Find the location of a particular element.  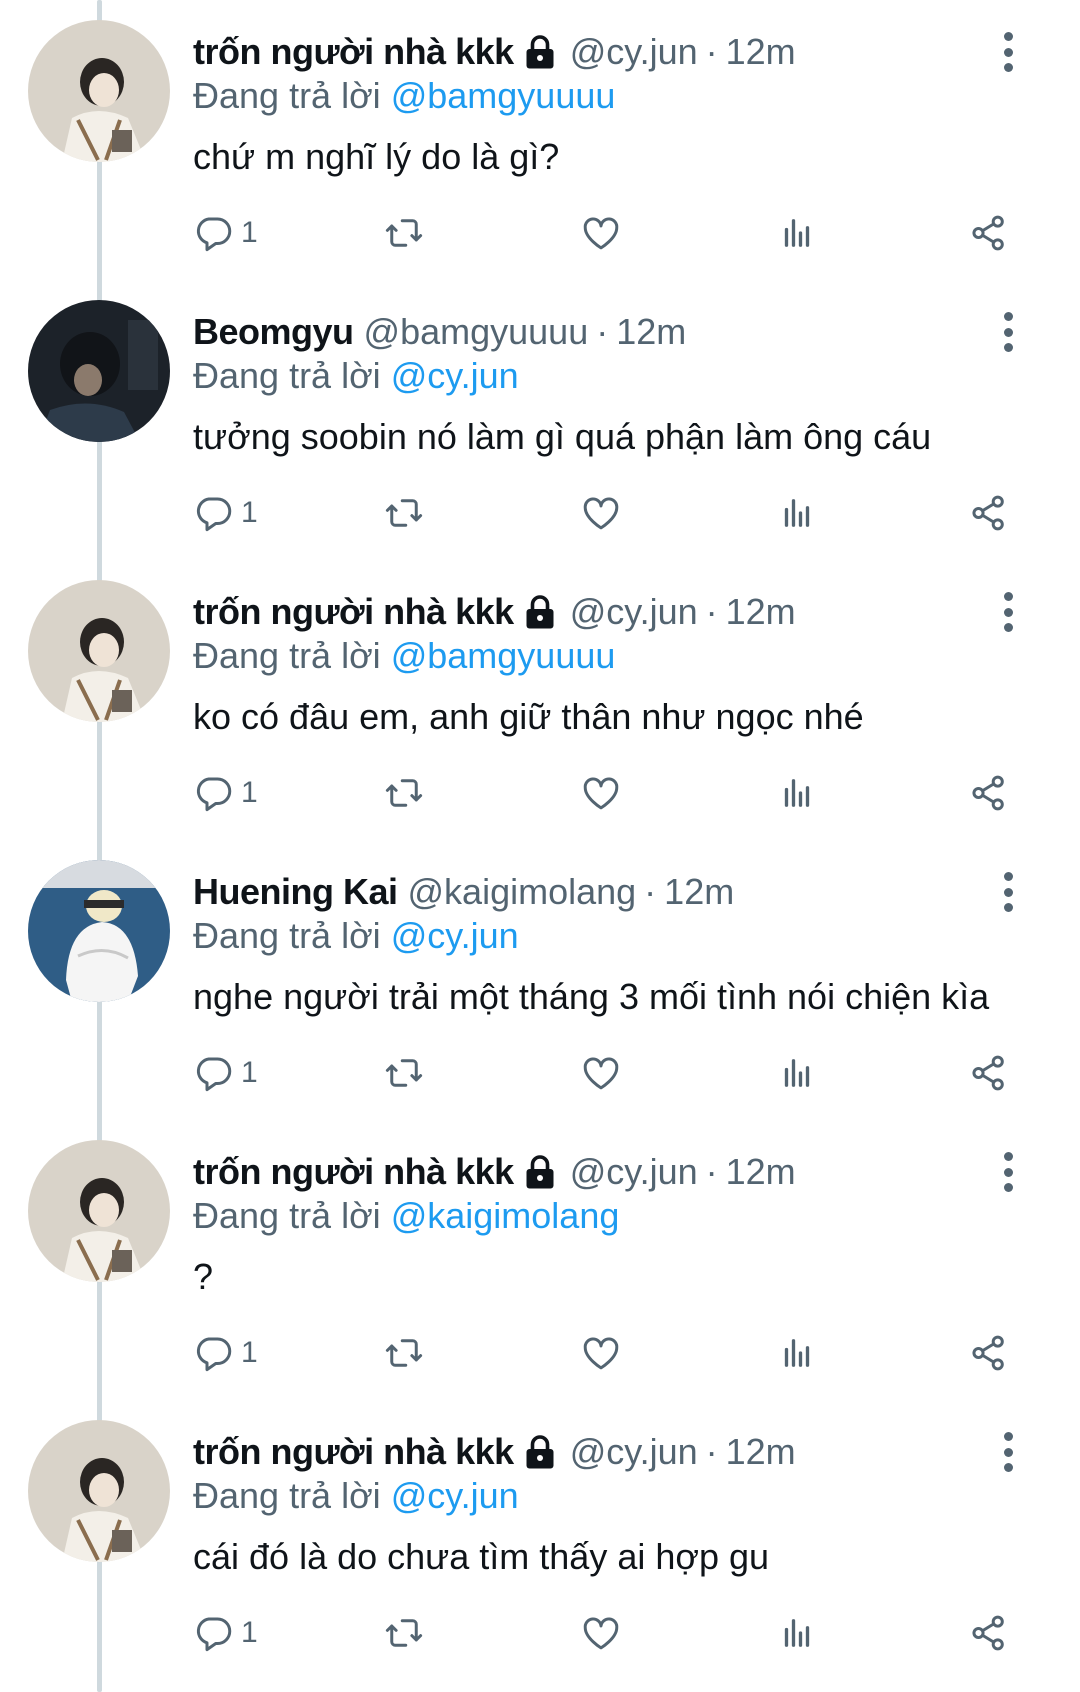

display-name: Huening Kai is located at coordinates (295, 892).